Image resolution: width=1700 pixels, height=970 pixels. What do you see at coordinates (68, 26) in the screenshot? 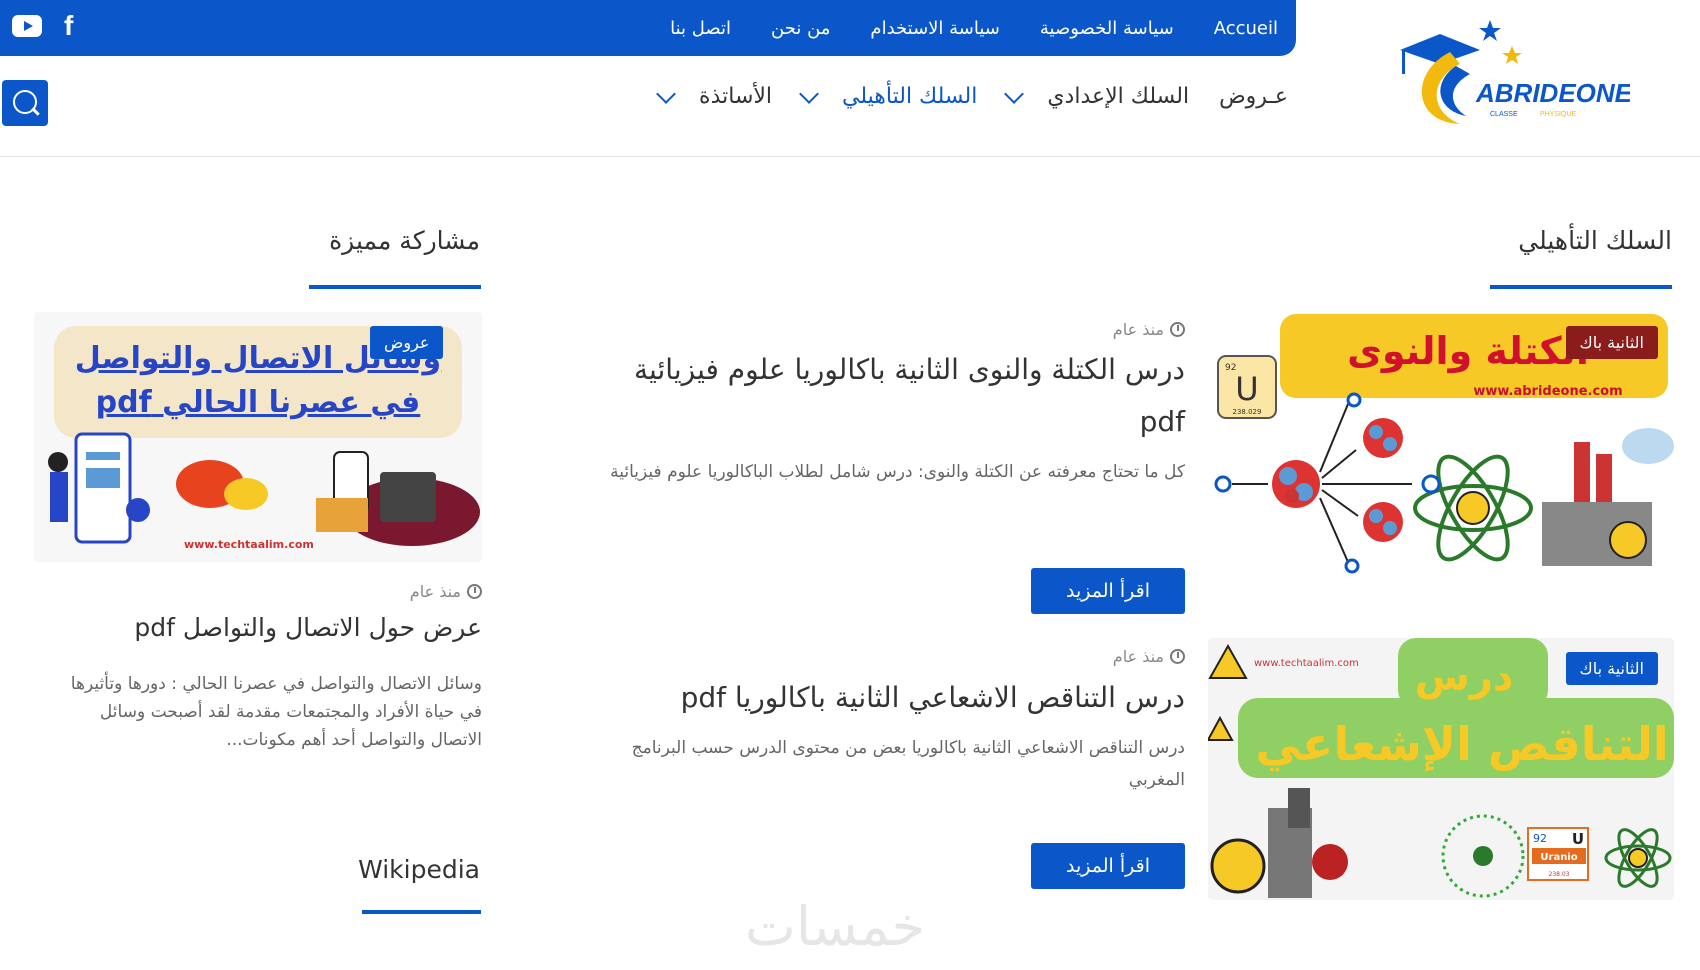
I see `facebook-icon: f` at bounding box center [68, 26].